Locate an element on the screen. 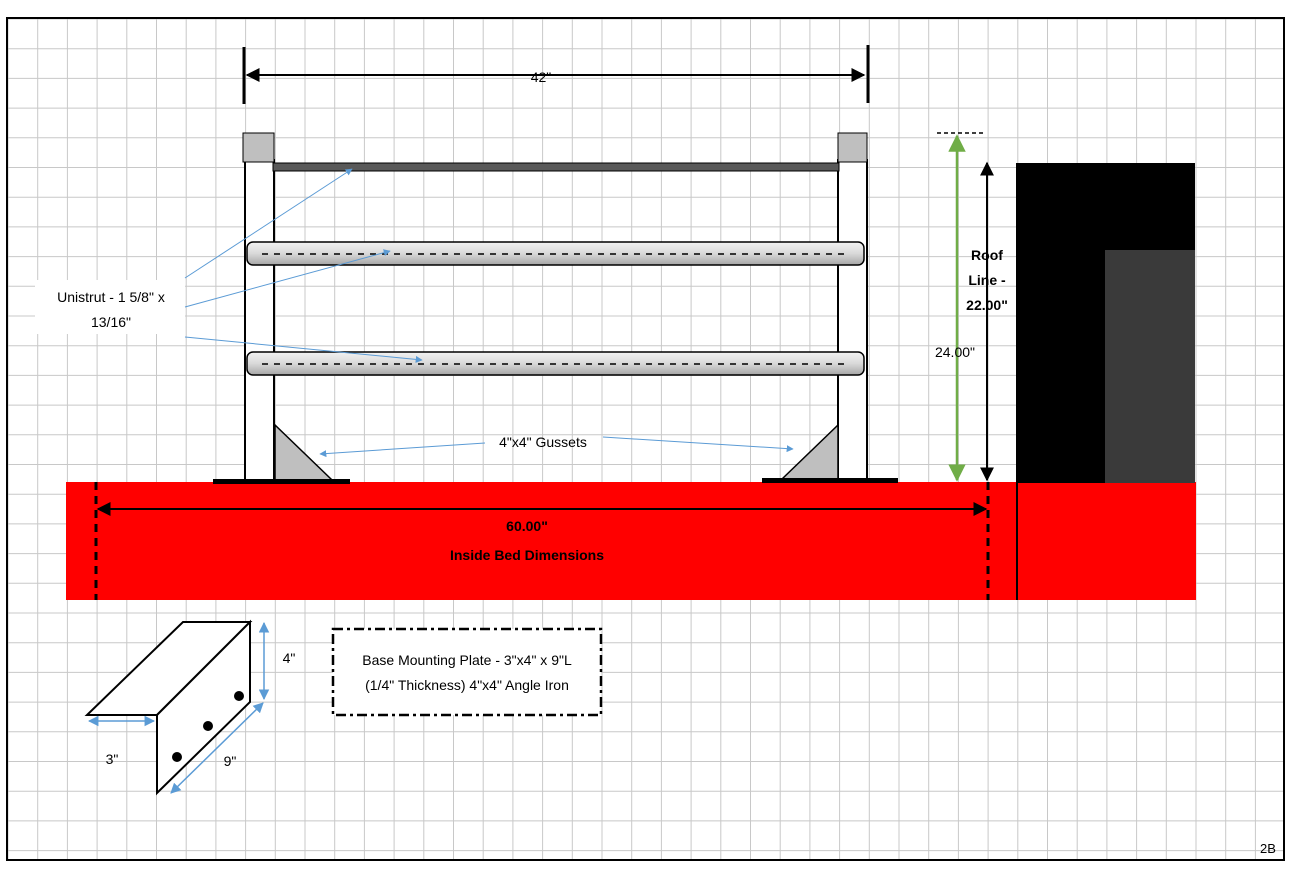 The image size is (1297, 871). left-post is located at coordinates (259, 320).